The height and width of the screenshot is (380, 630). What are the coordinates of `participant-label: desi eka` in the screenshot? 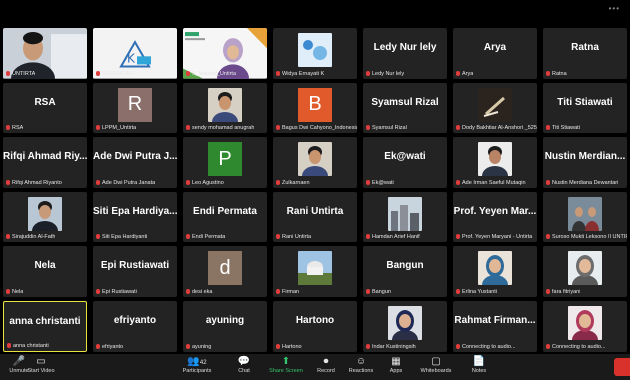 It's located at (199, 291).